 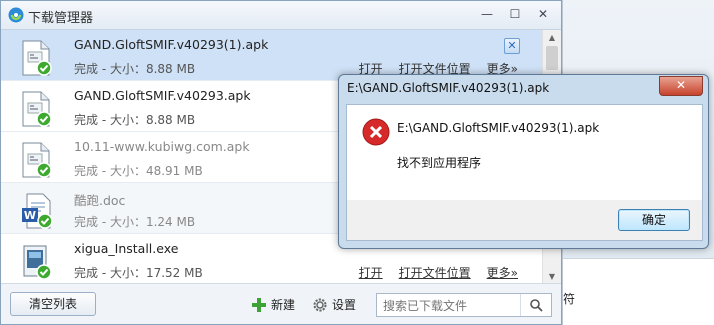 What do you see at coordinates (435, 272) in the screenshot?
I see `open-folder-link: 打开文件位置` at bounding box center [435, 272].